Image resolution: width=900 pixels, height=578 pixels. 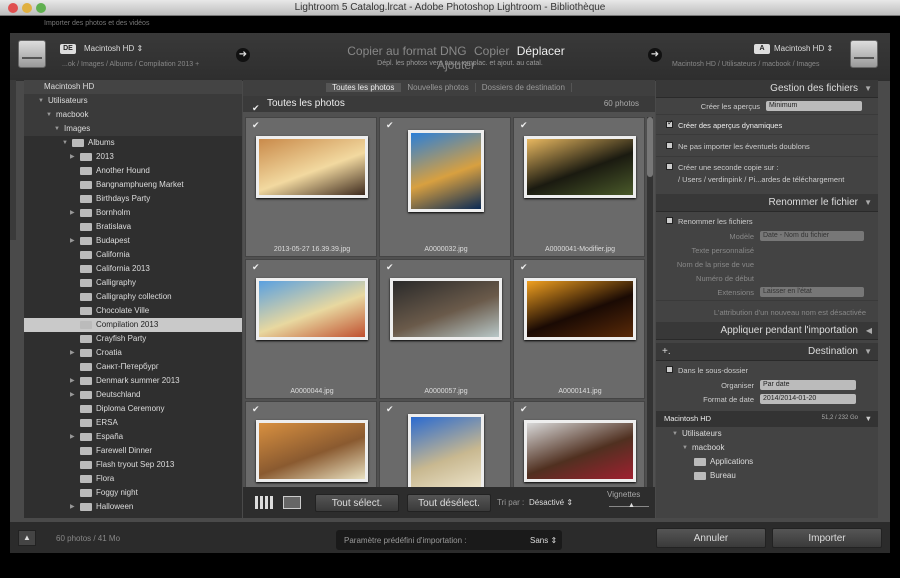 What do you see at coordinates (133, 507) in the screenshot?
I see `tree-item: ▶ Halloween` at bounding box center [133, 507].